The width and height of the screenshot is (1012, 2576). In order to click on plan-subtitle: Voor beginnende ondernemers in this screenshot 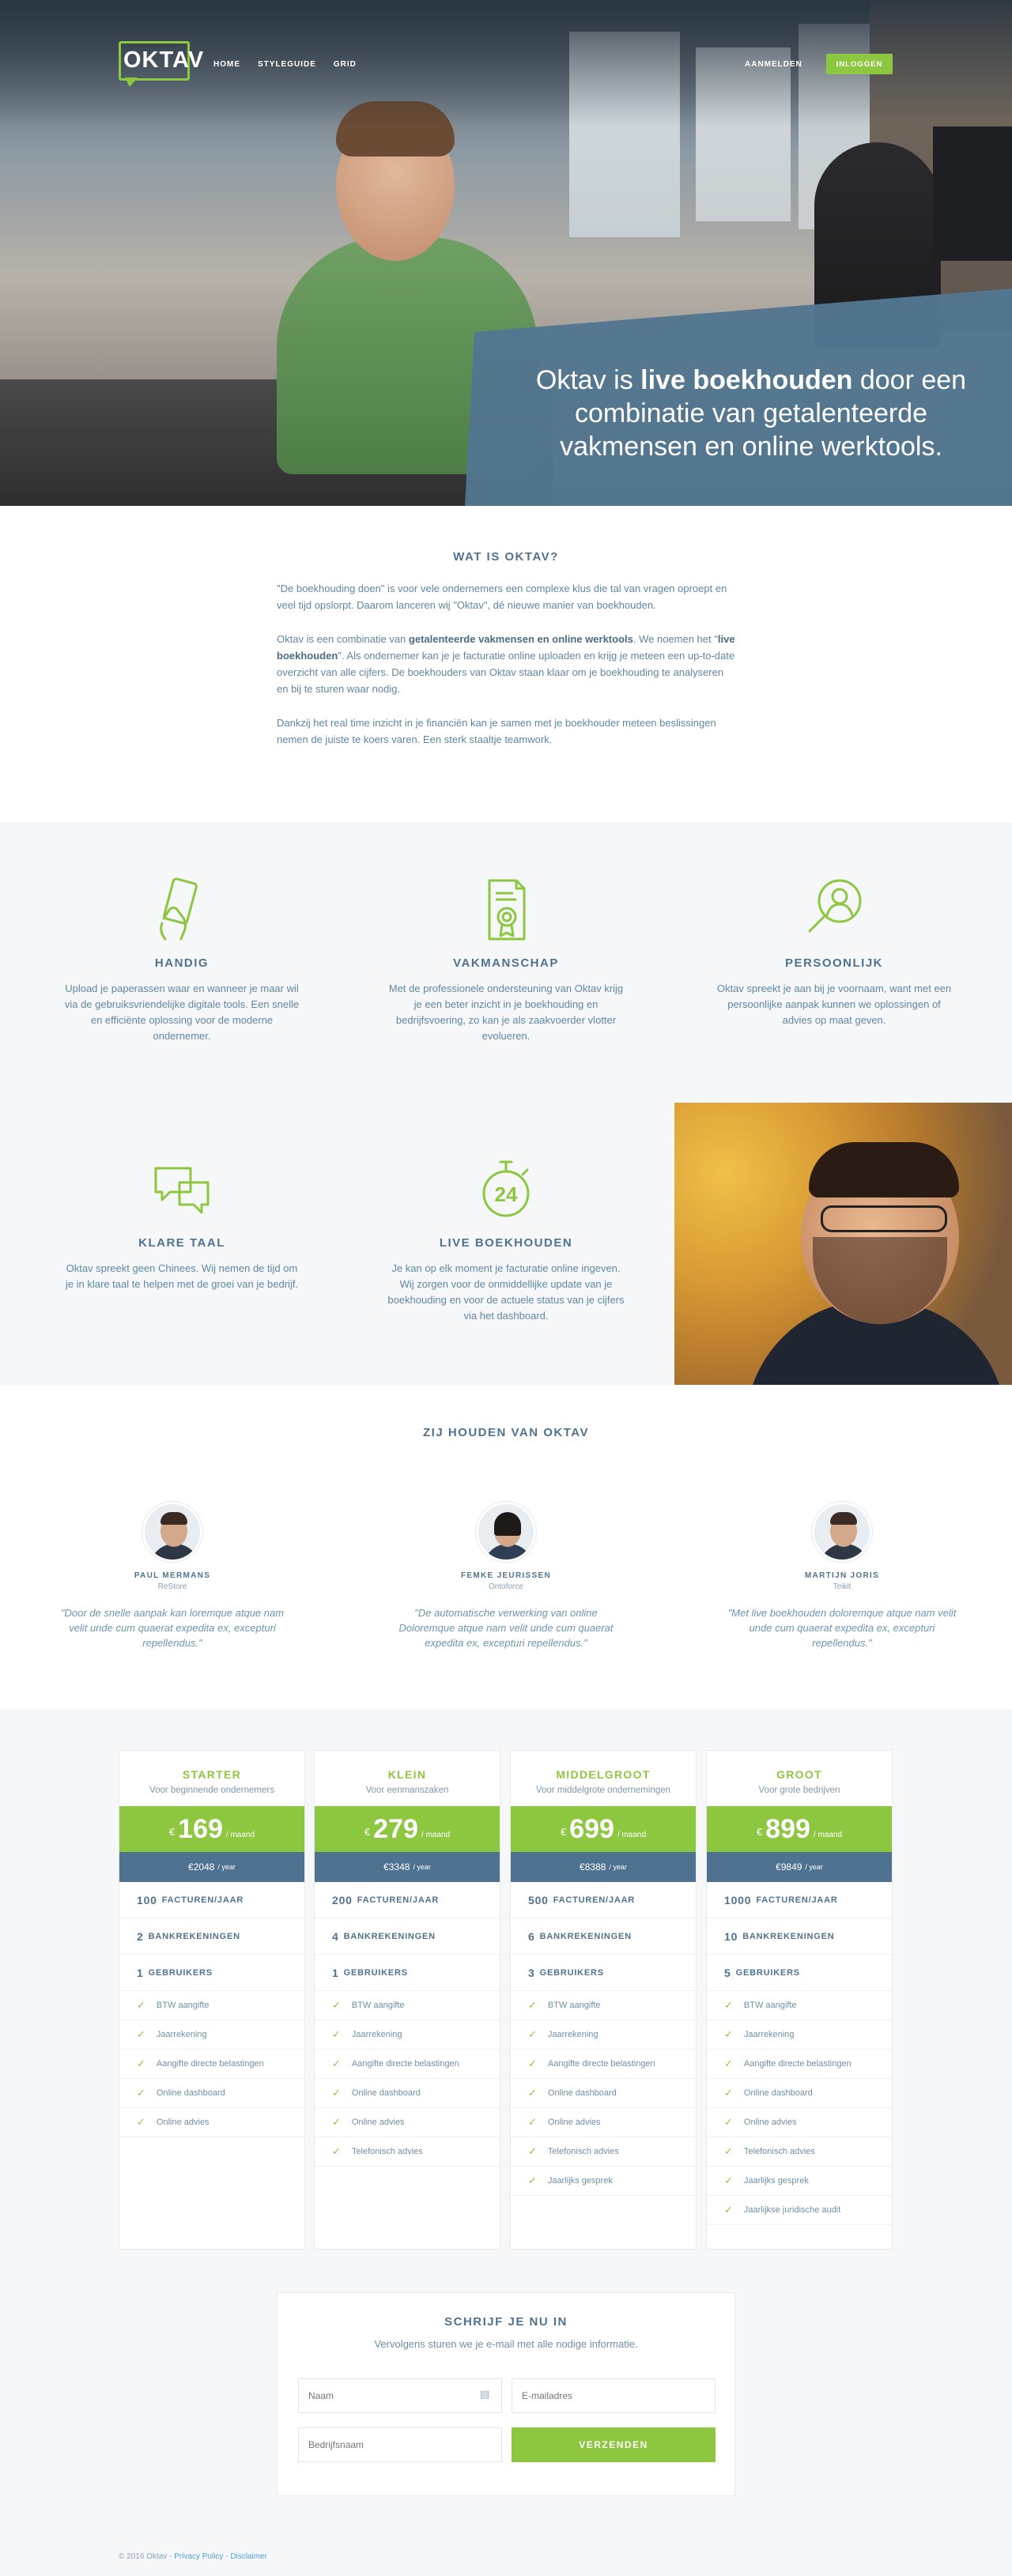, I will do `click(212, 1790)`.